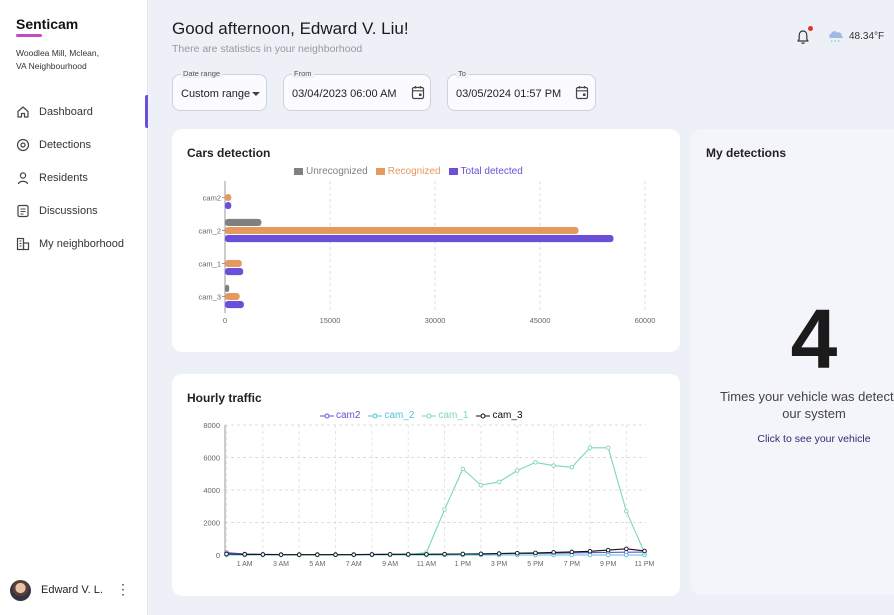  What do you see at coordinates (867, 36) in the screenshot?
I see `temperature: 48.34°F` at bounding box center [867, 36].